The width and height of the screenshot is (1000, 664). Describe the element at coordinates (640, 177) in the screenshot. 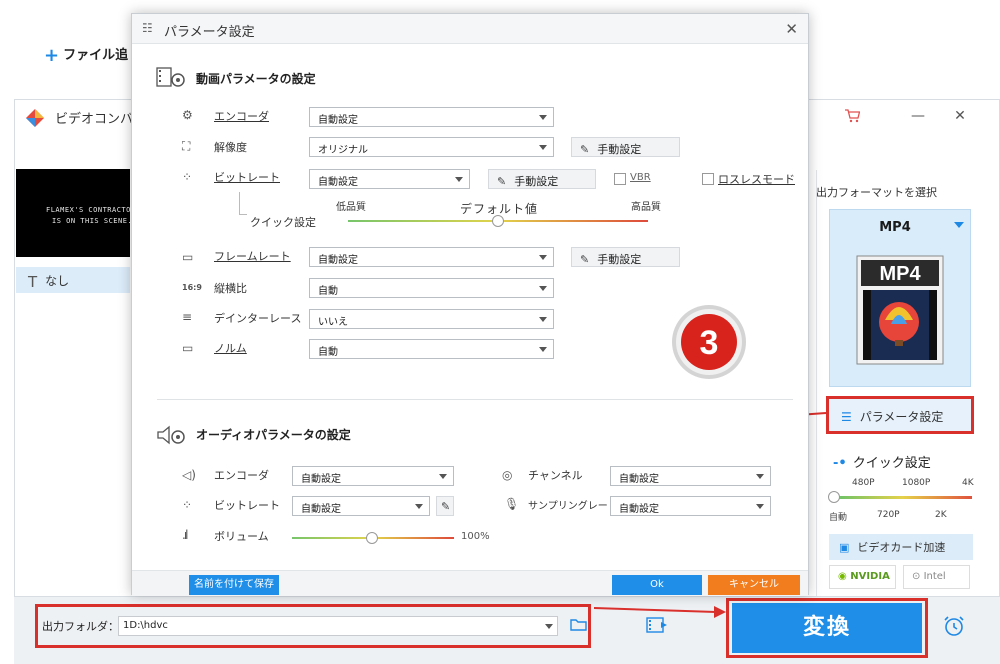

I see `vbr-label: VBR` at that location.